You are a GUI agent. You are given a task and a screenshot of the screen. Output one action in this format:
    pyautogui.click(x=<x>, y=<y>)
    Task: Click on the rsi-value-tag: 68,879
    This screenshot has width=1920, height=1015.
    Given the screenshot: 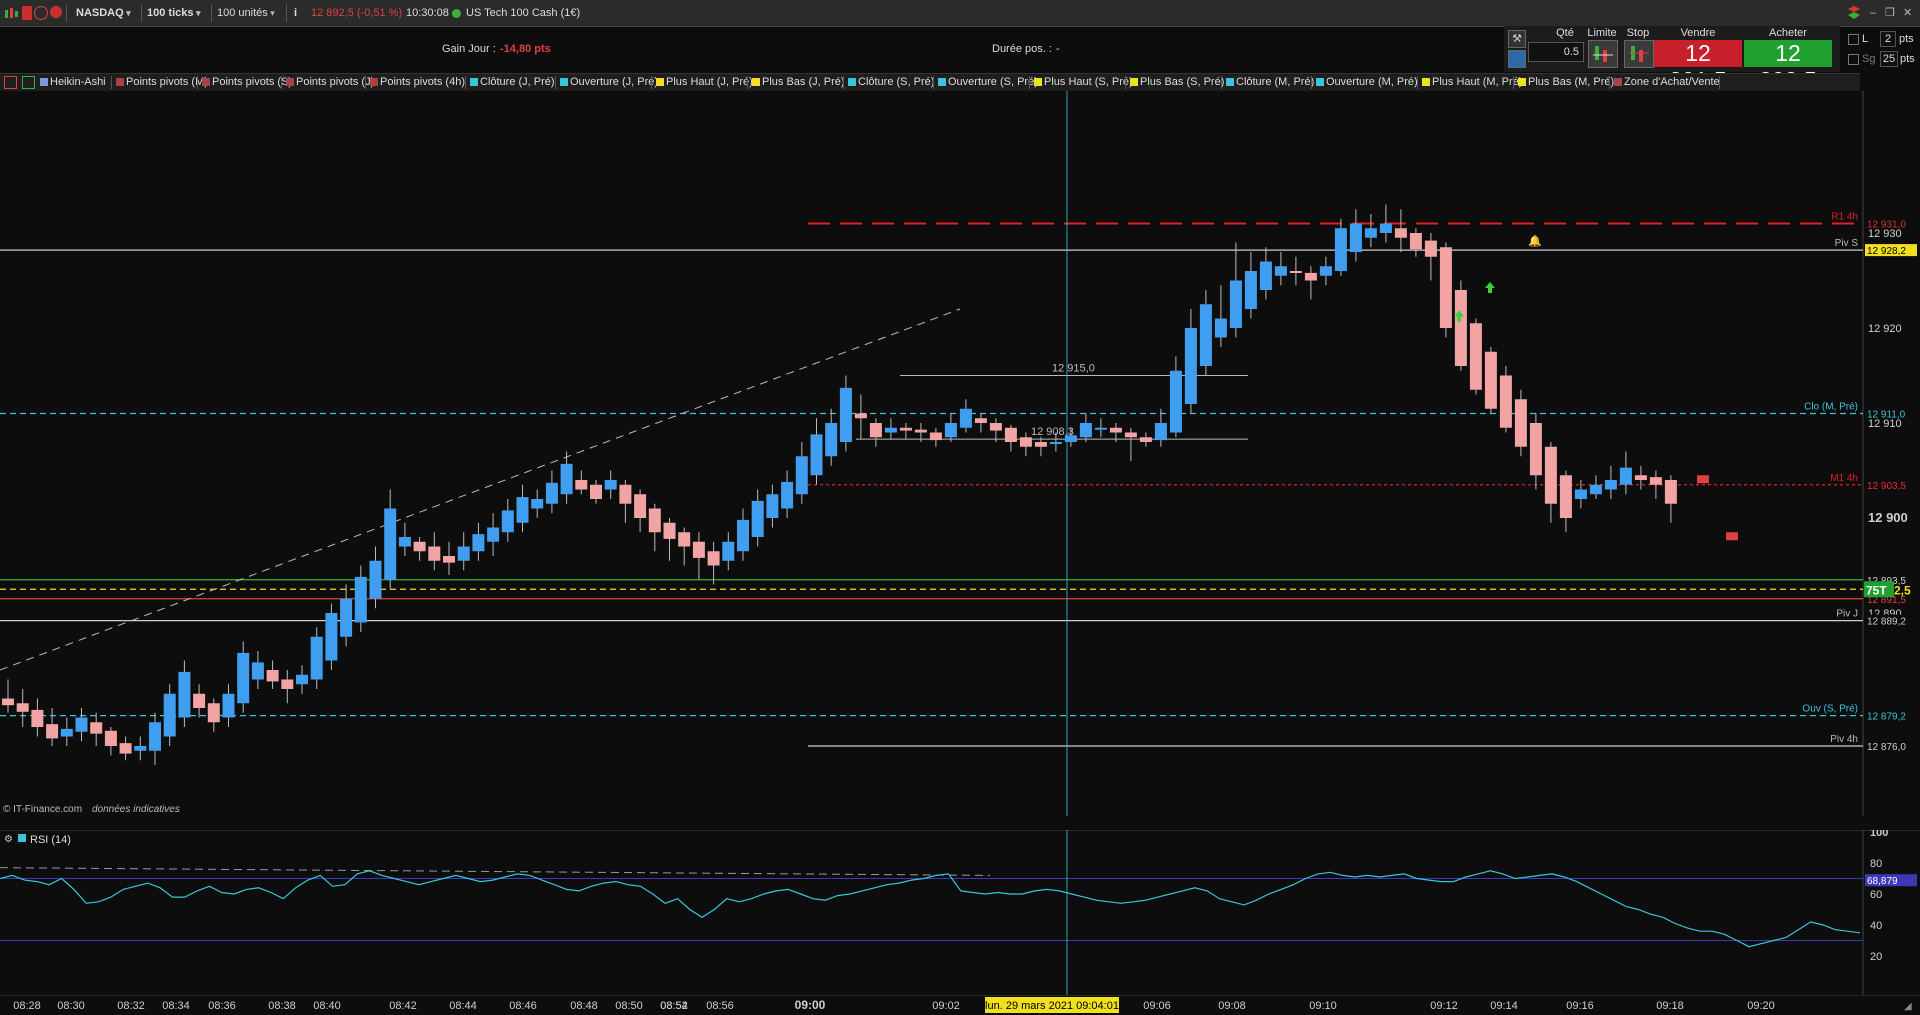 What is the action you would take?
    pyautogui.click(x=1882, y=881)
    